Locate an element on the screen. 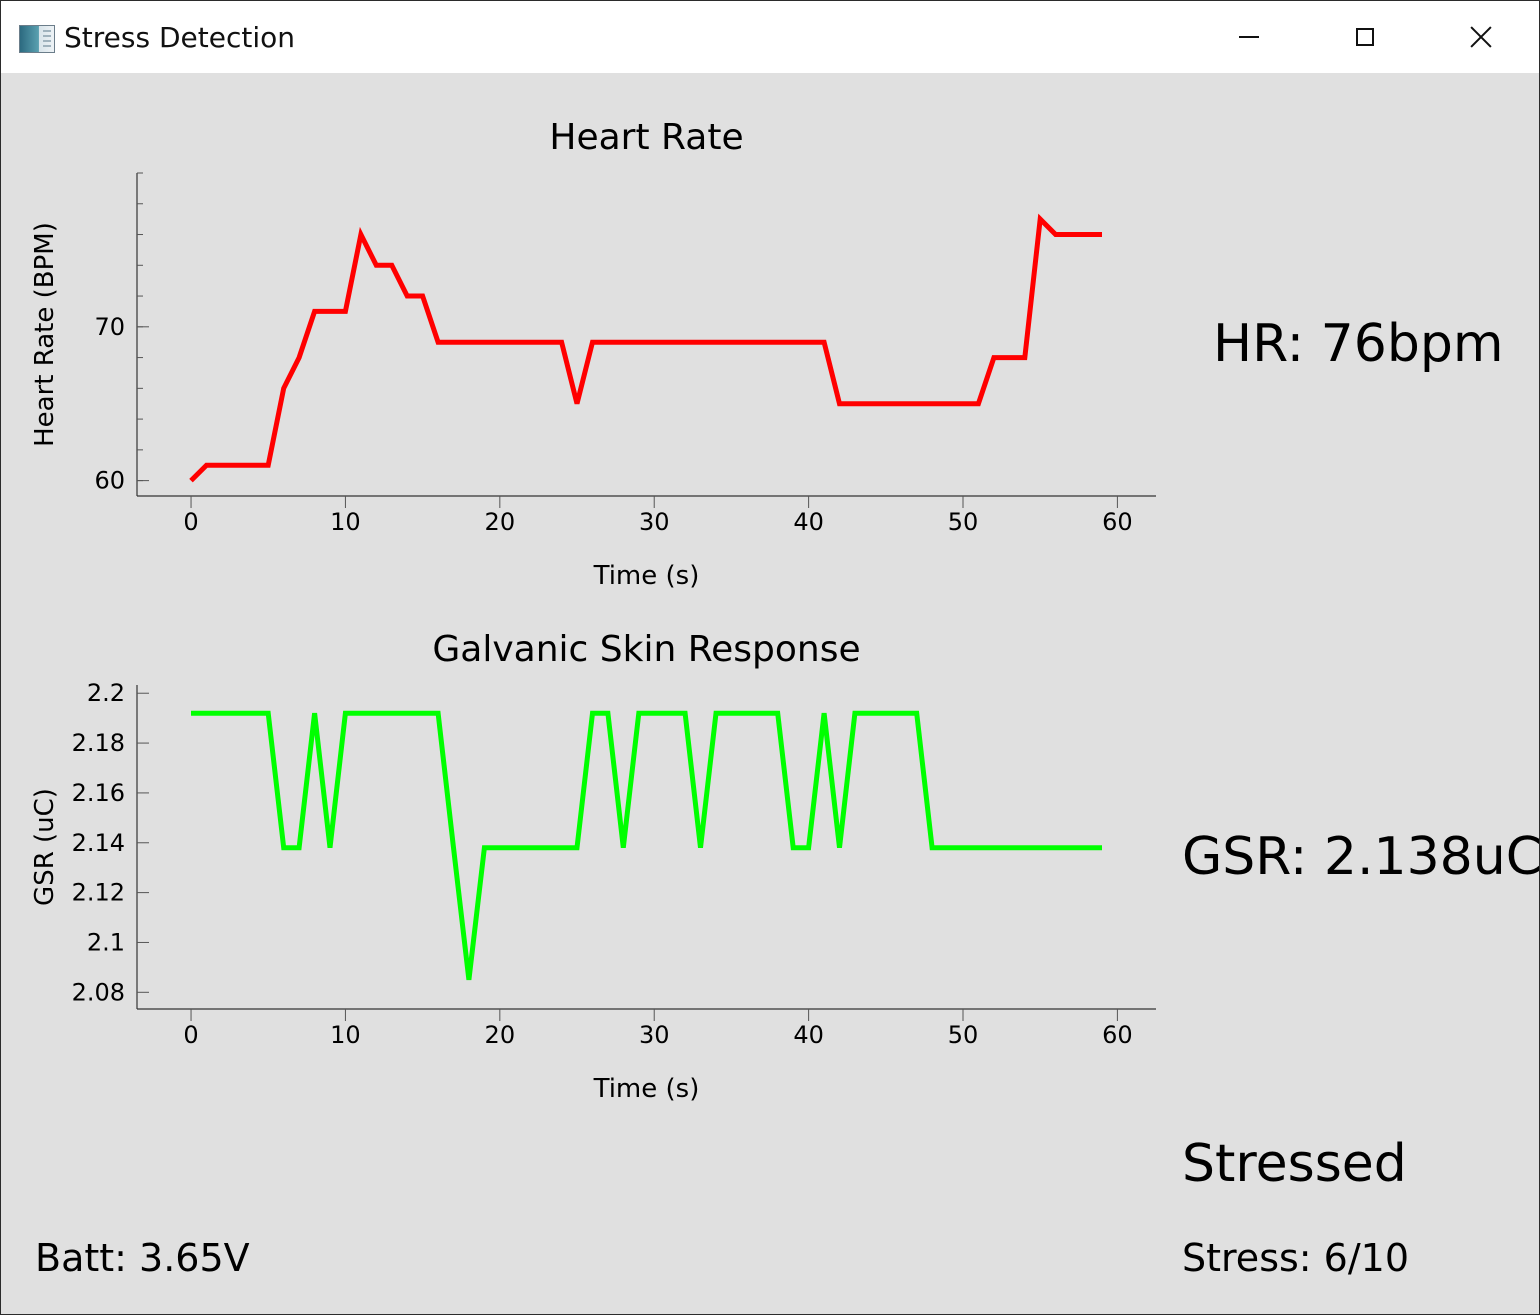 This screenshot has height=1315, width=1540. window-title: Stress Detection is located at coordinates (179, 37).